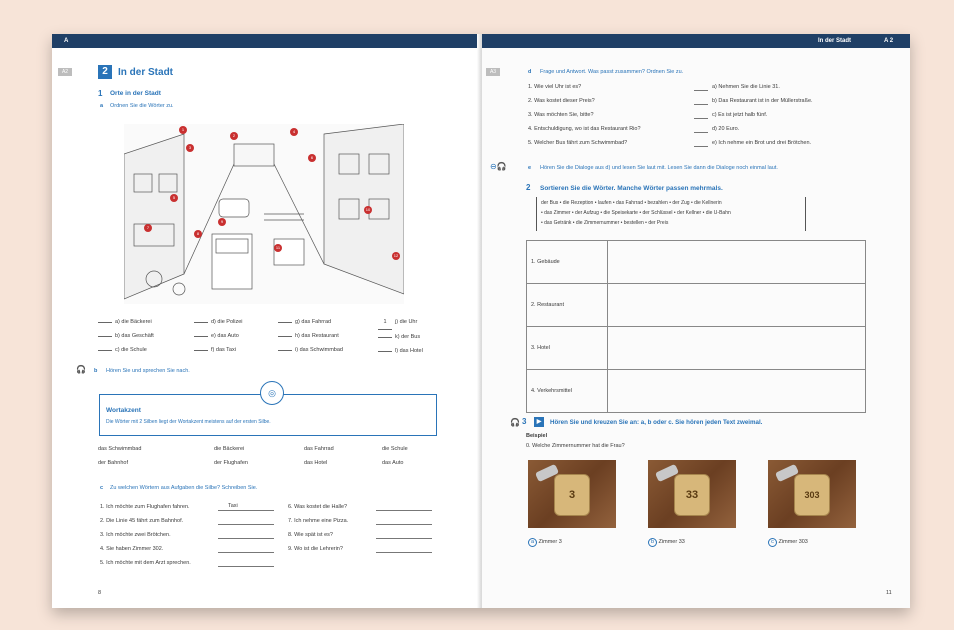 This screenshot has width=954, height=630. I want to click on sentence-6: 6. Was kostet die Halle?, so click(318, 507).